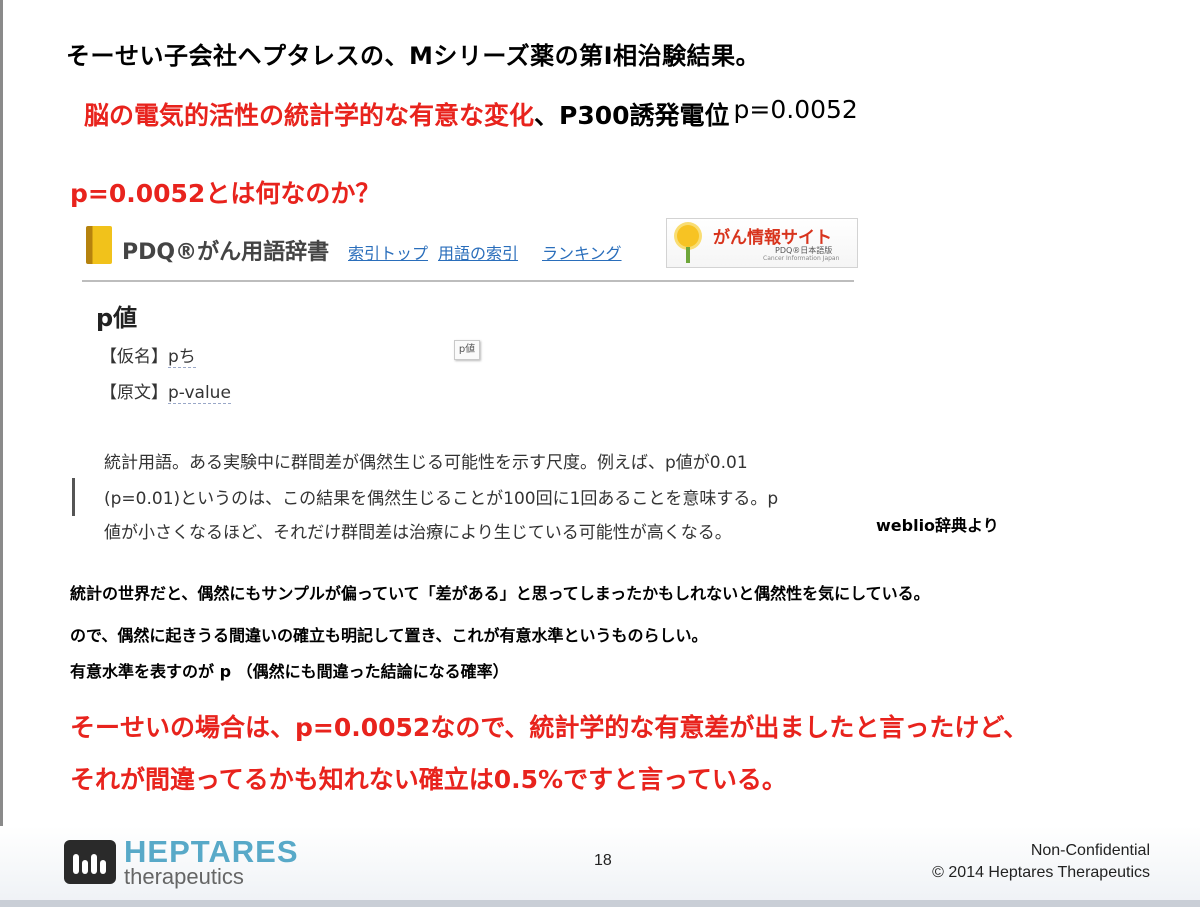 Image resolution: width=1200 pixels, height=907 pixels. I want to click on kana-label: 【仮名】, so click(134, 357).